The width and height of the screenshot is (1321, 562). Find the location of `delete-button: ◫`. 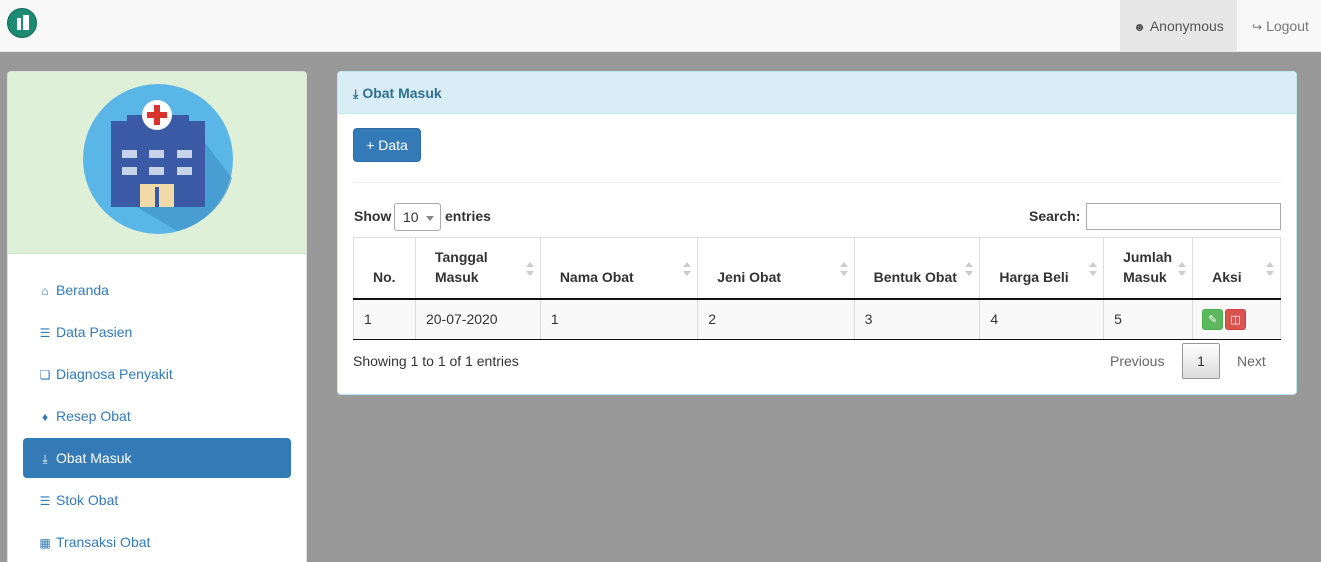

delete-button: ◫ is located at coordinates (1236, 319).